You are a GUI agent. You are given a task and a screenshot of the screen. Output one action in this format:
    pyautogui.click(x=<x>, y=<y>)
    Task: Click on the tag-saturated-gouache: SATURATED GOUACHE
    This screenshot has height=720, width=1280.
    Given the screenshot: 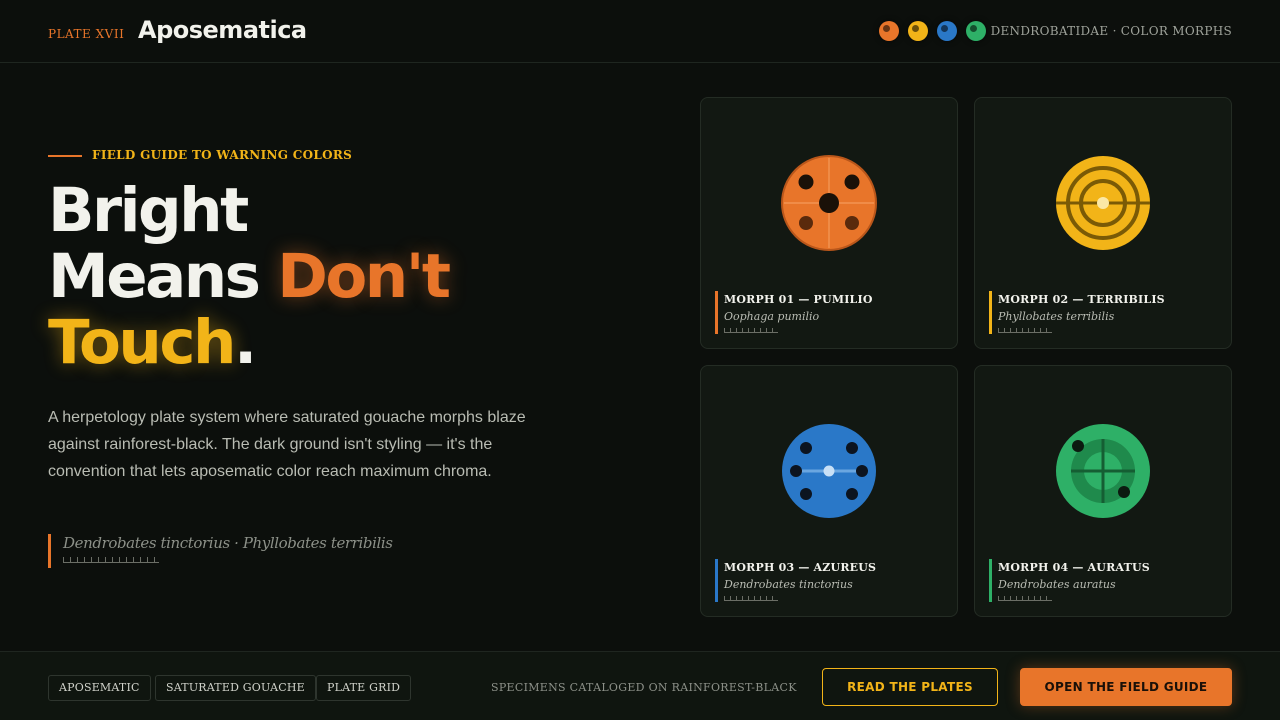 What is the action you would take?
    pyautogui.click(x=235, y=688)
    